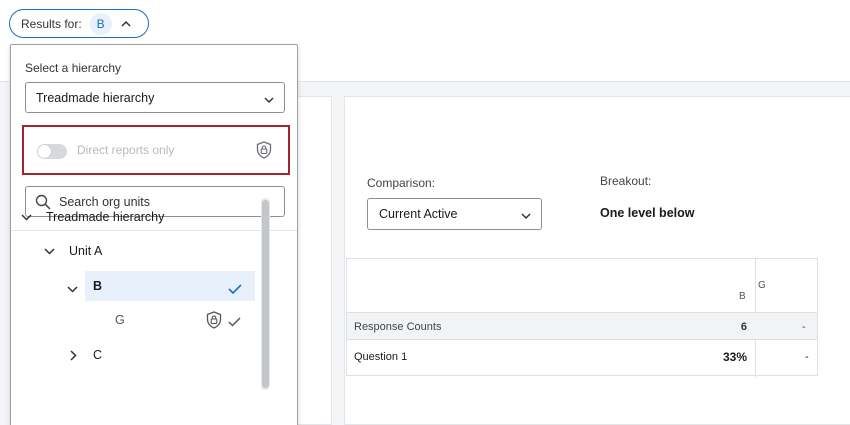 The height and width of the screenshot is (425, 850). What do you see at coordinates (647, 213) in the screenshot?
I see `breakout-value: One level below` at bounding box center [647, 213].